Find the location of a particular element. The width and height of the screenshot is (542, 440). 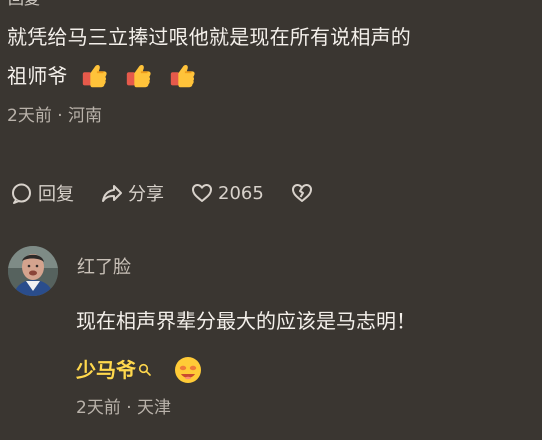

emoji-row is located at coordinates (139, 76).